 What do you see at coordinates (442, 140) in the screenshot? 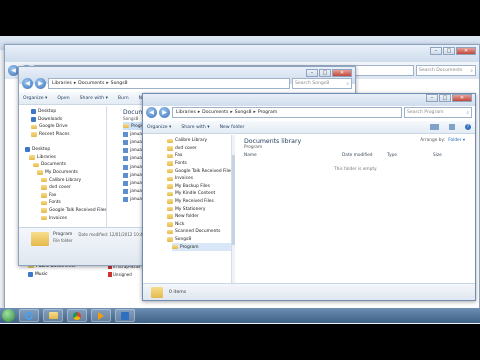
I see `arrange-by: Arrange by: Folder ▾` at bounding box center [442, 140].